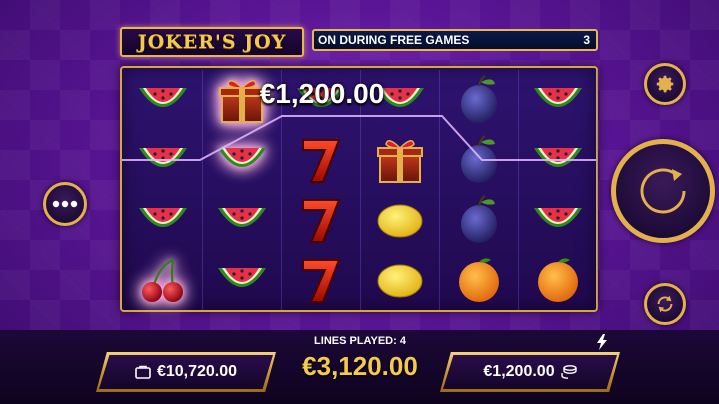 The width and height of the screenshot is (719, 404). What do you see at coordinates (143, 372) in the screenshot?
I see `wallet-icon` at bounding box center [143, 372].